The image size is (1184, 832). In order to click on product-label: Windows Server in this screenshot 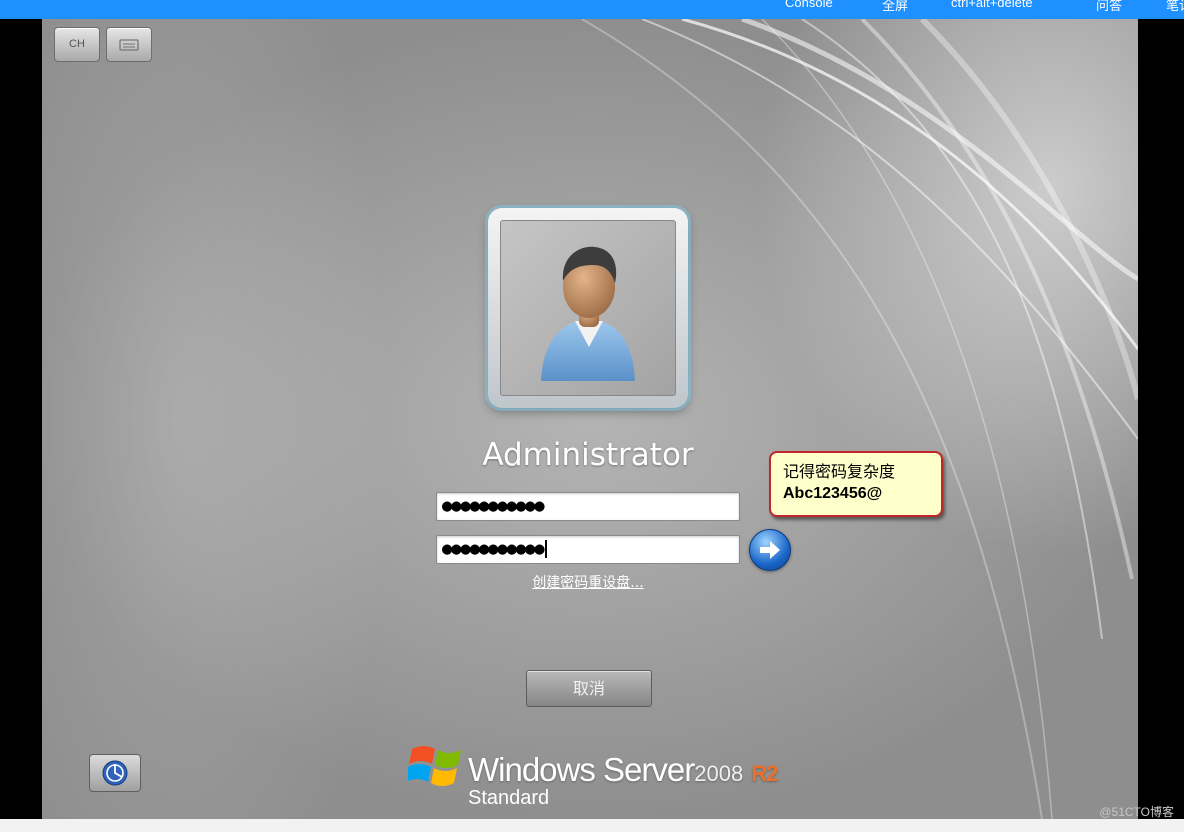, I will do `click(581, 769)`.